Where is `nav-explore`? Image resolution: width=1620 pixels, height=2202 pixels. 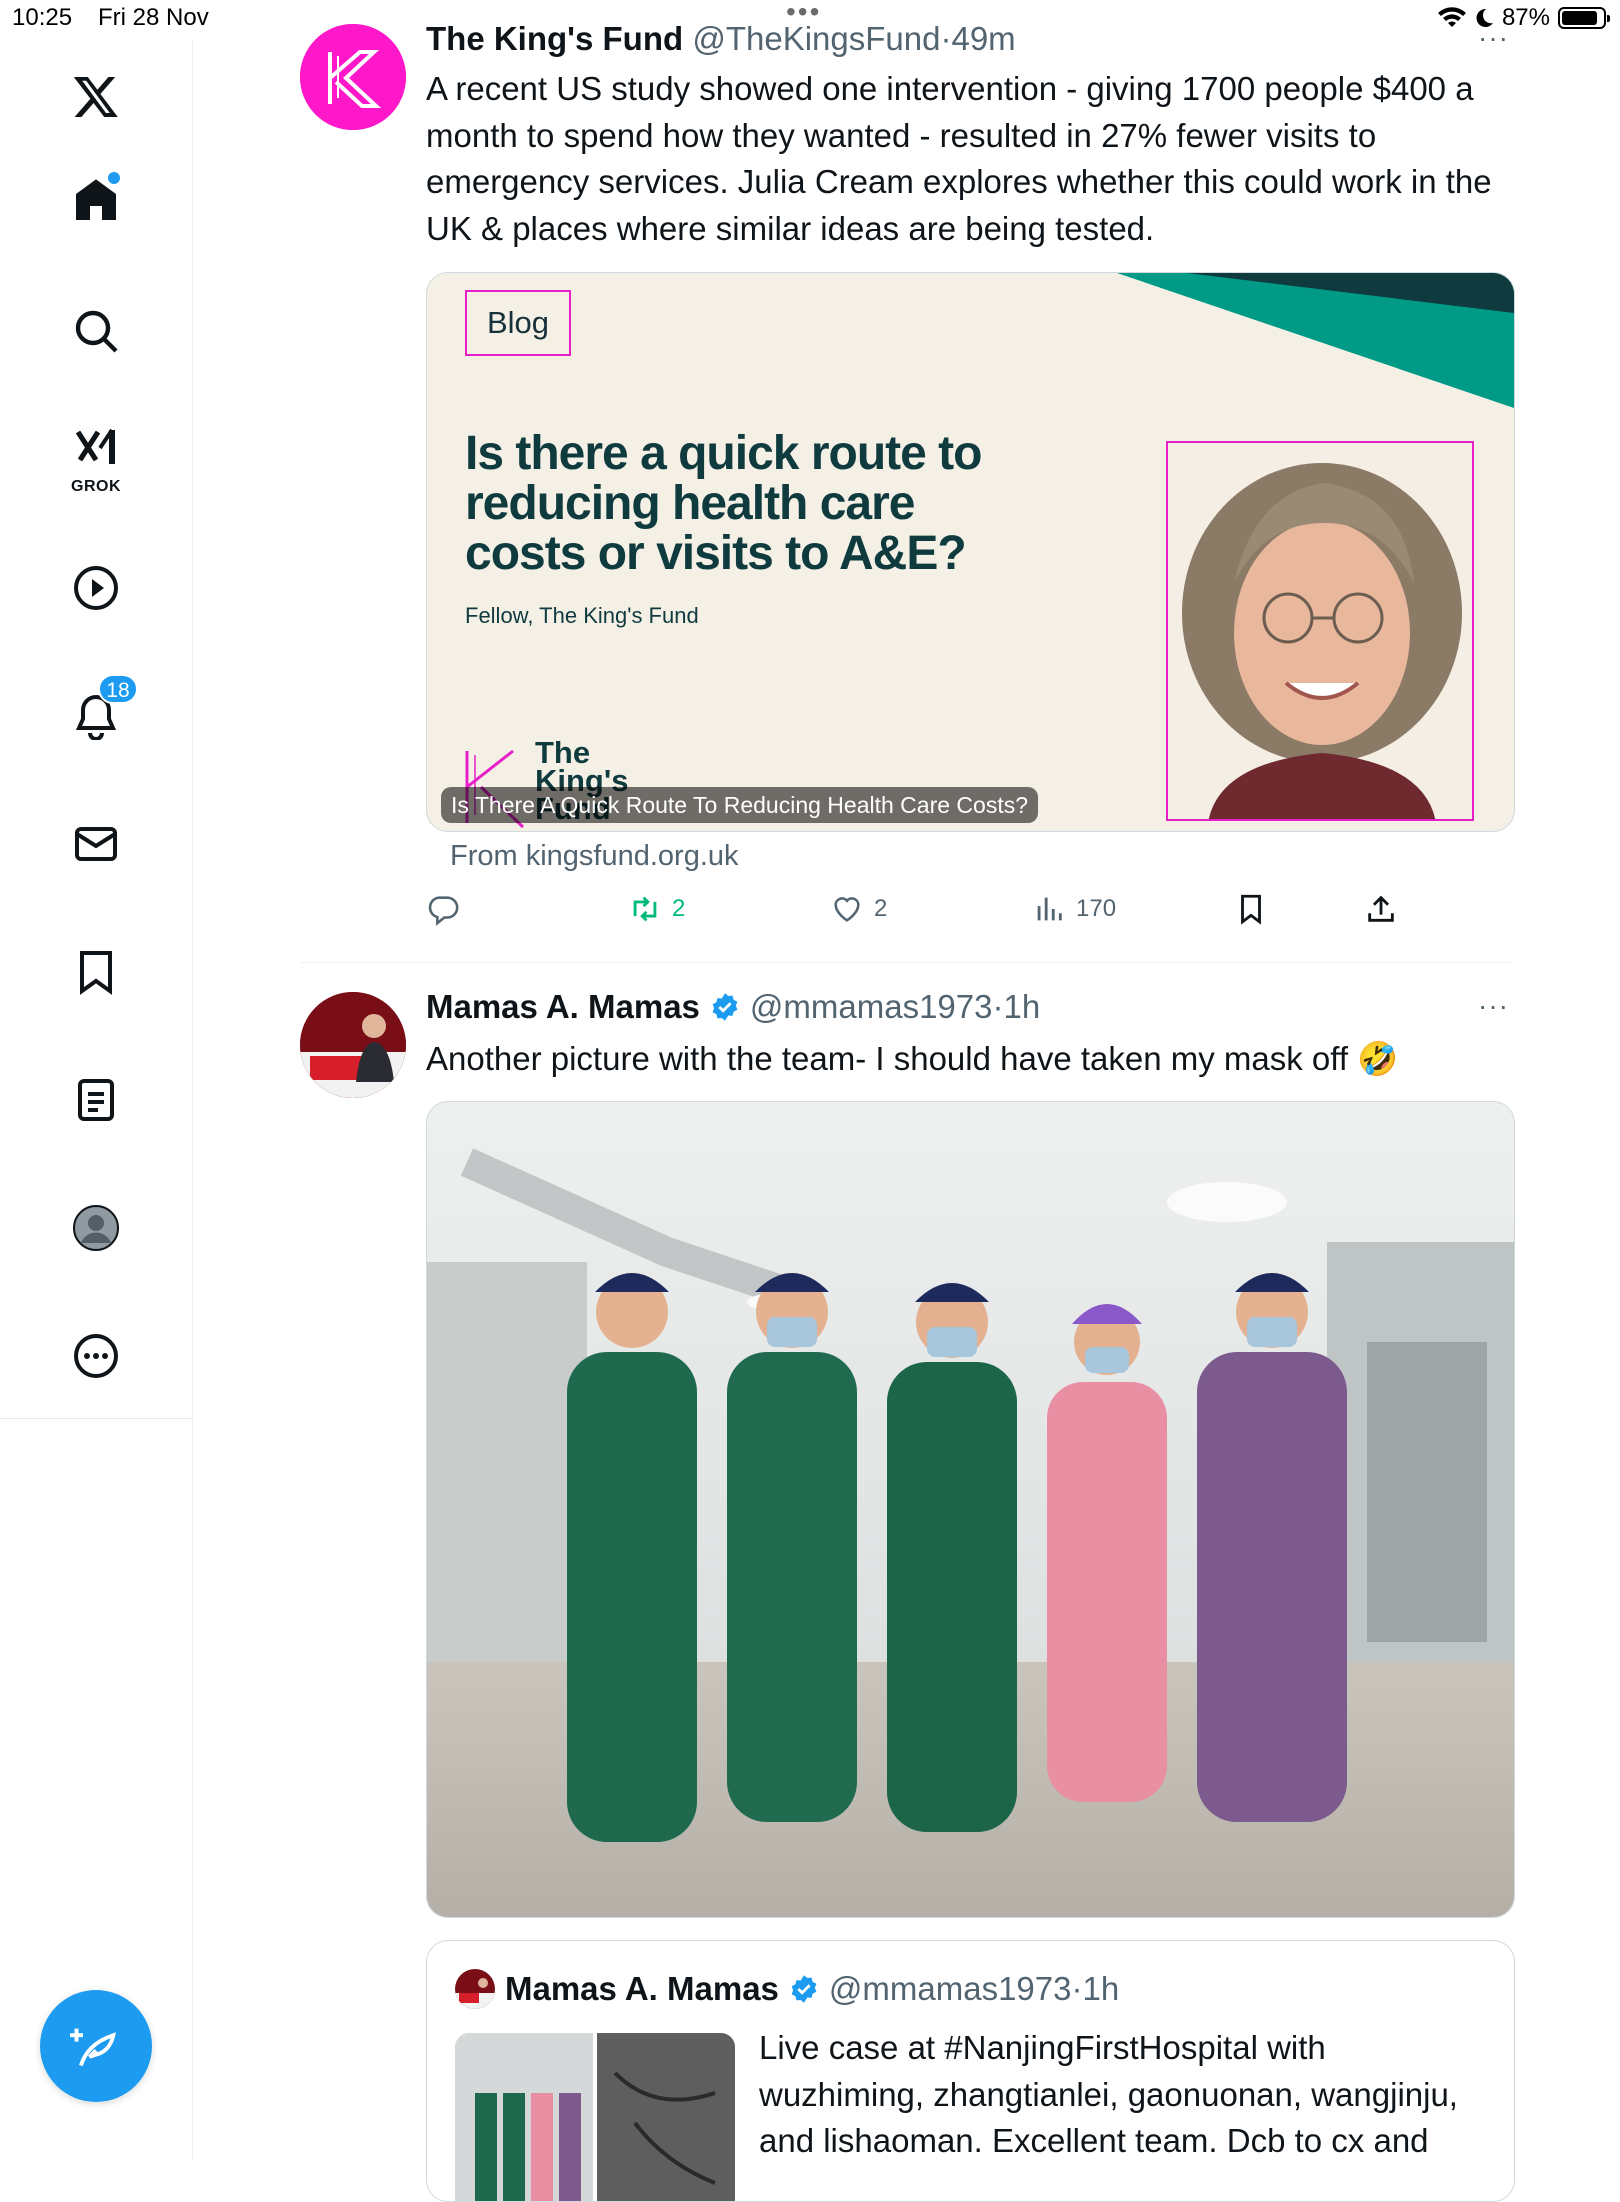
nav-explore is located at coordinates (96, 331).